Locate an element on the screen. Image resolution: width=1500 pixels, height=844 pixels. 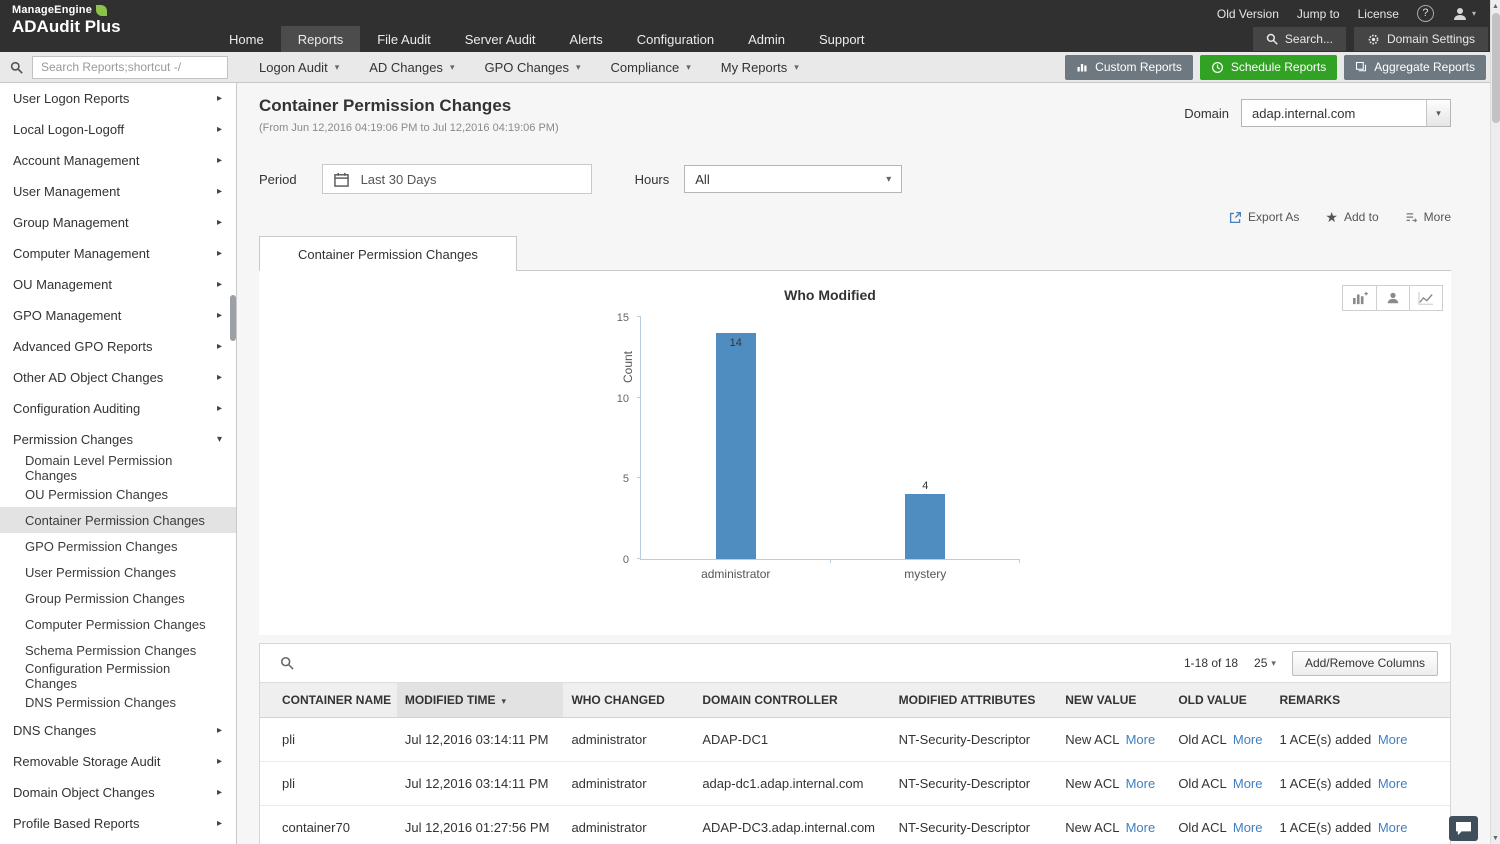
aggregate-reports-button: Aggregate Reports is located at coordinates (1415, 67).